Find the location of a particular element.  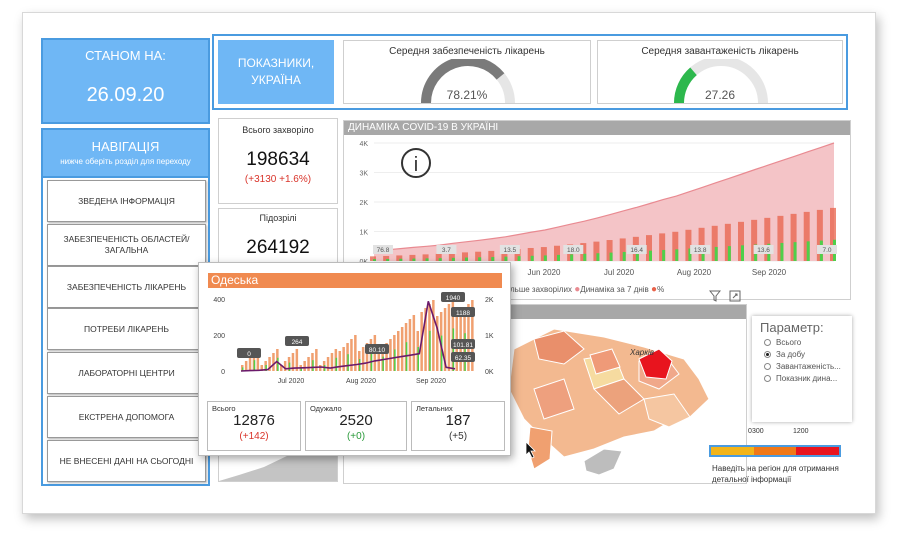

x-tick-label: Jun 2020 is located at coordinates (544, 272).